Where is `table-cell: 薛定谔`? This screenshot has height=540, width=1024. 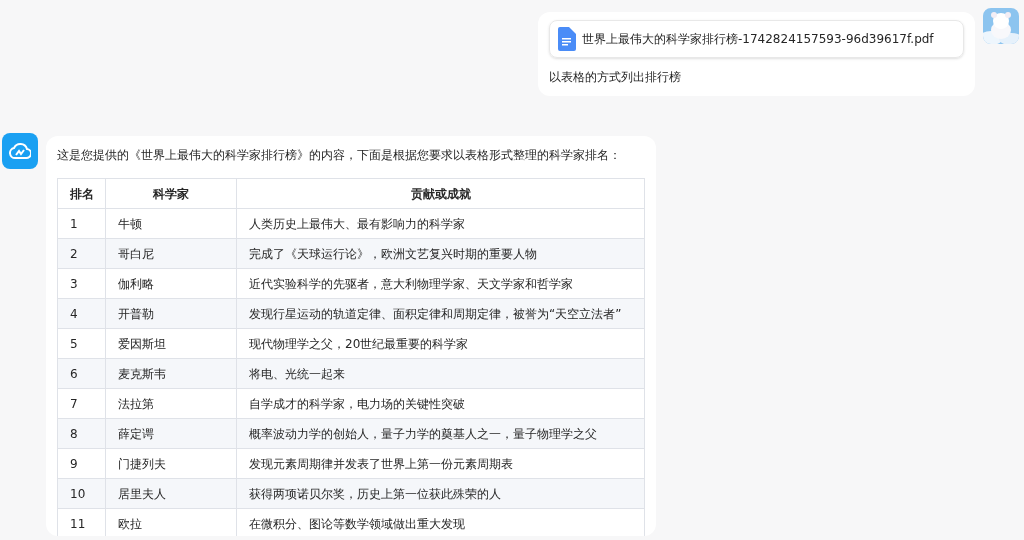 table-cell: 薛定谔 is located at coordinates (171, 433).